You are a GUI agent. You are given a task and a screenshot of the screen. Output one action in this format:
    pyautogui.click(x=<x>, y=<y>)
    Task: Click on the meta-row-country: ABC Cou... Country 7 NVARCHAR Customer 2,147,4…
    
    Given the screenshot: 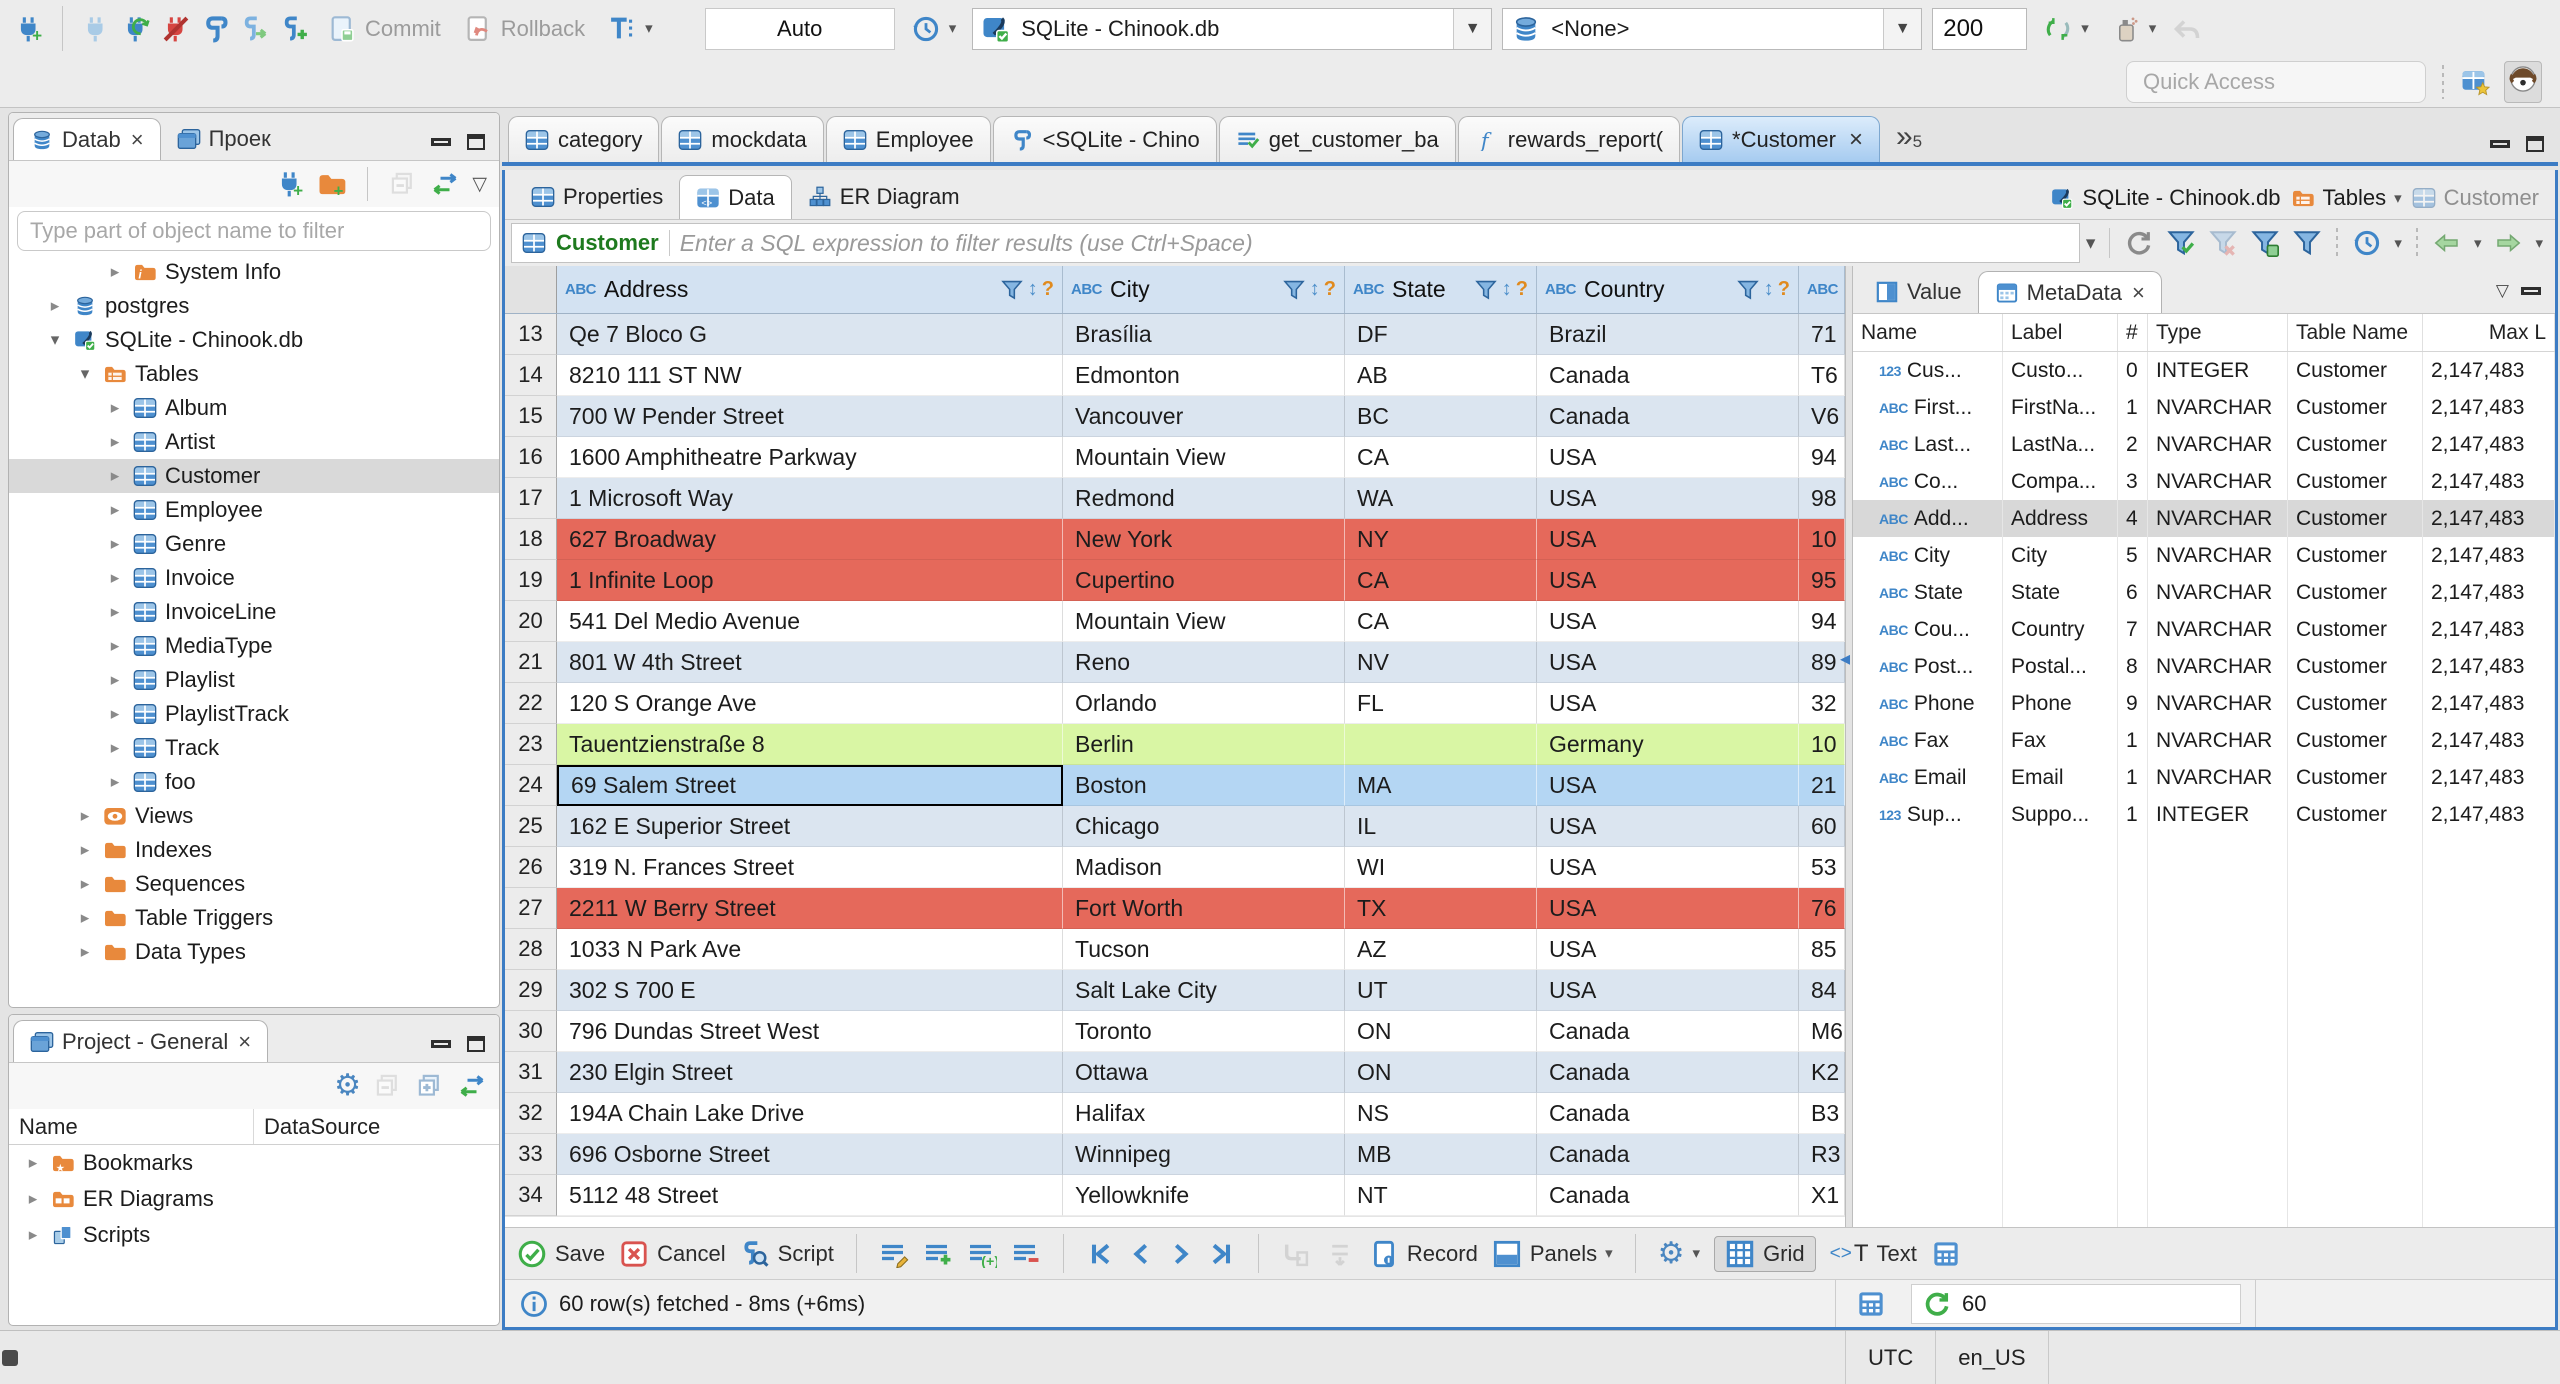 What is the action you would take?
    pyautogui.click(x=2204, y=629)
    